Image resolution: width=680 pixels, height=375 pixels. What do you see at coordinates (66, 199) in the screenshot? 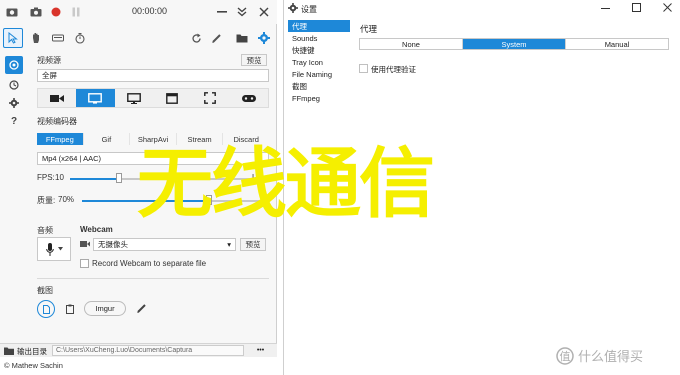
I see `quality-value: 70%` at bounding box center [66, 199].